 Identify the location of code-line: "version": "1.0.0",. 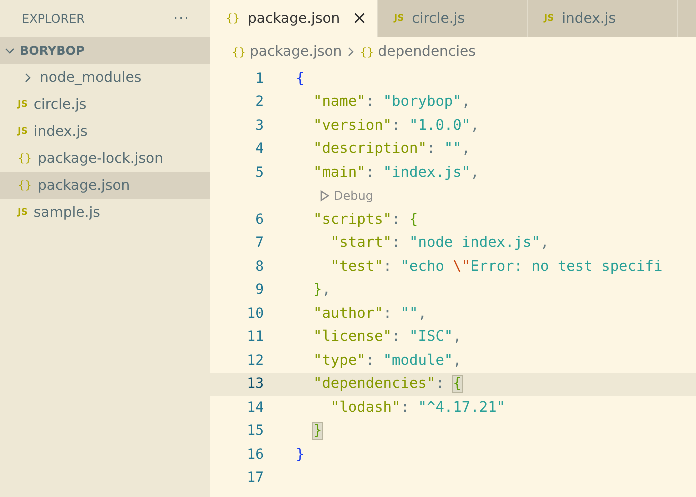
(396, 126).